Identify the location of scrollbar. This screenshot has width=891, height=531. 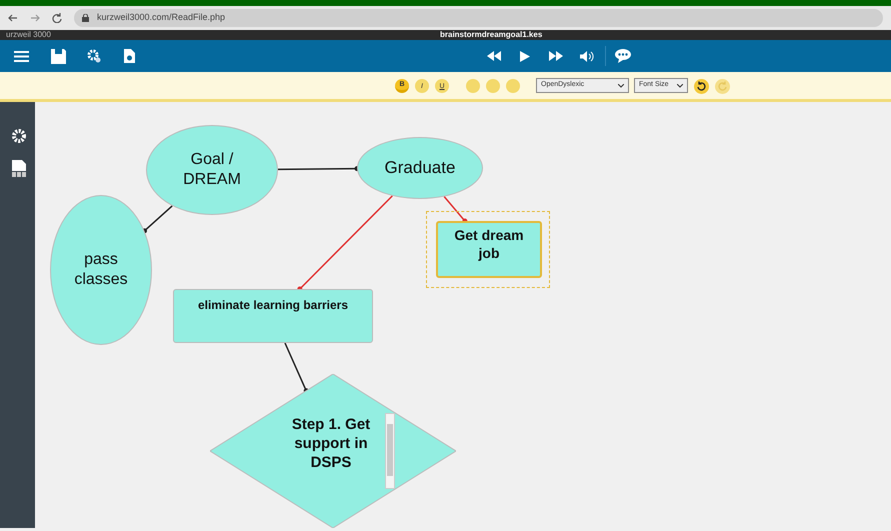
(390, 451).